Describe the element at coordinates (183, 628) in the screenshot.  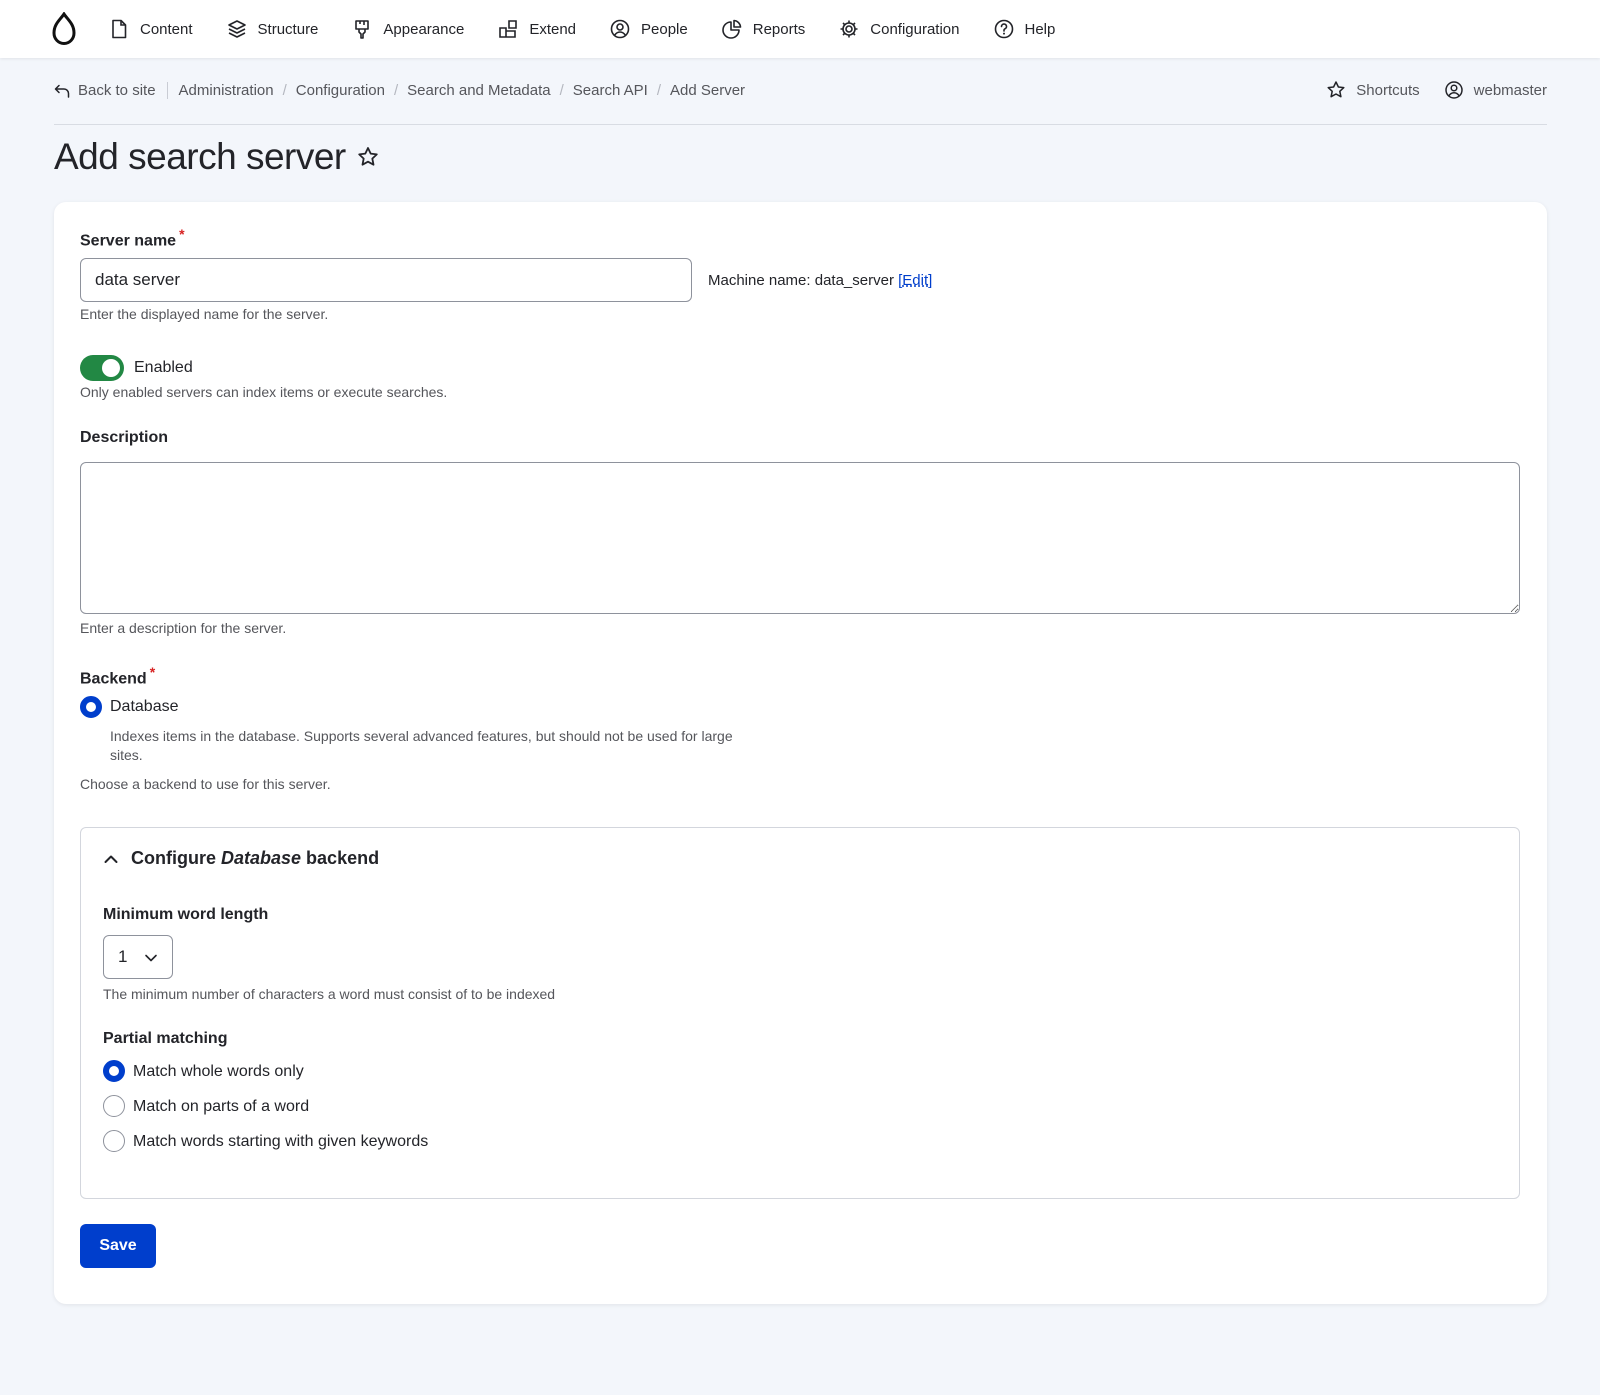
I see `description-help: Enter a description for the server.` at that location.